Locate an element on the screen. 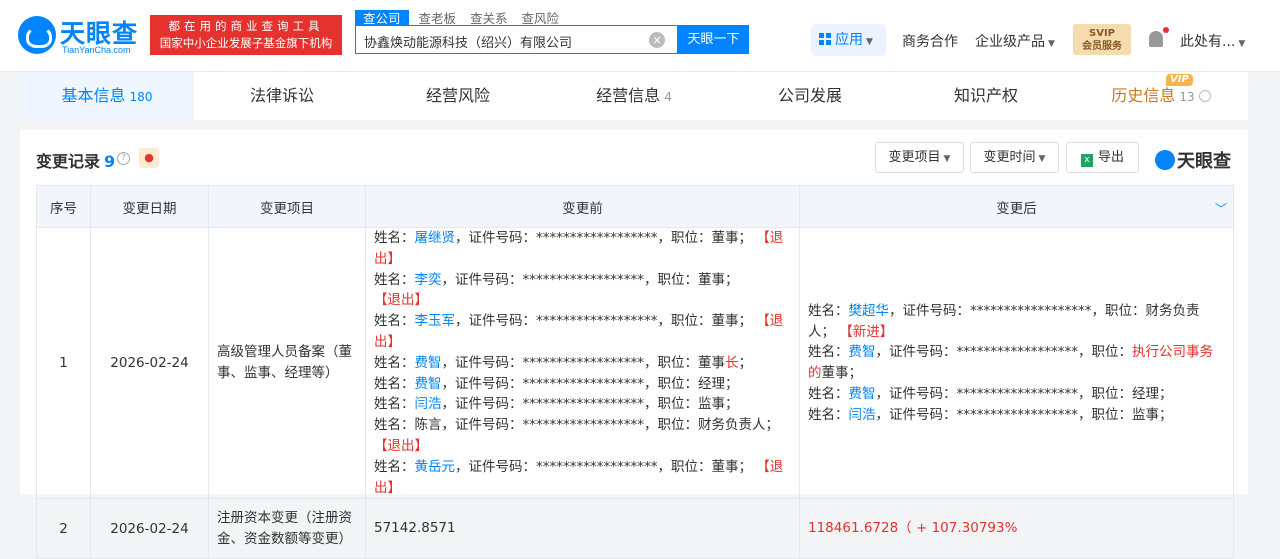  search-input-value: 协鑫焕动能源科技（绍兴）有限公司 is located at coordinates (468, 43).